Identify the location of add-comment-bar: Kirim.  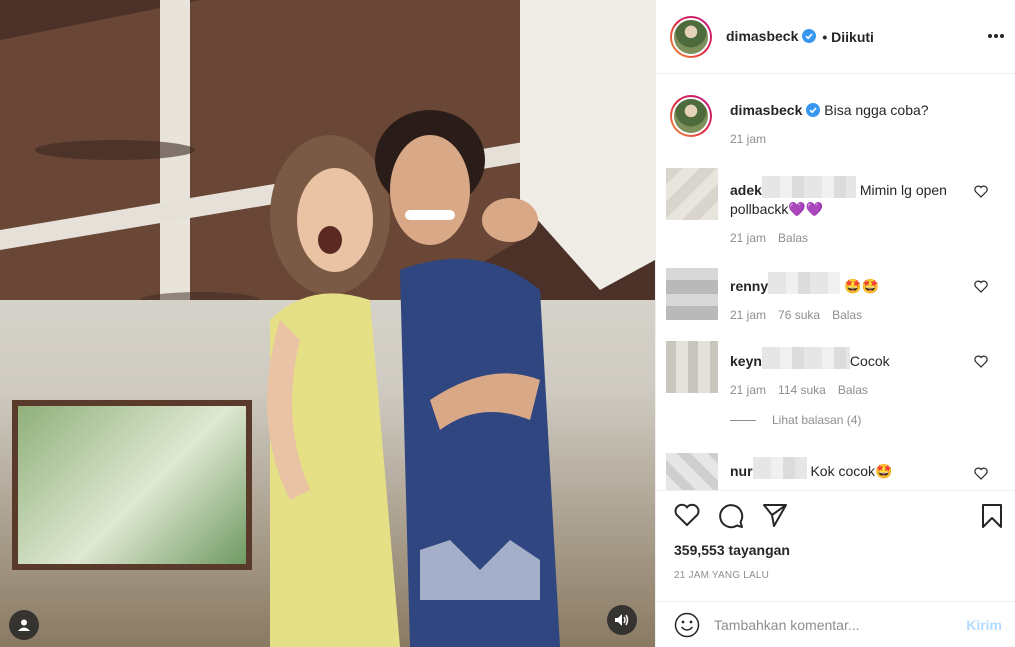
(835, 624).